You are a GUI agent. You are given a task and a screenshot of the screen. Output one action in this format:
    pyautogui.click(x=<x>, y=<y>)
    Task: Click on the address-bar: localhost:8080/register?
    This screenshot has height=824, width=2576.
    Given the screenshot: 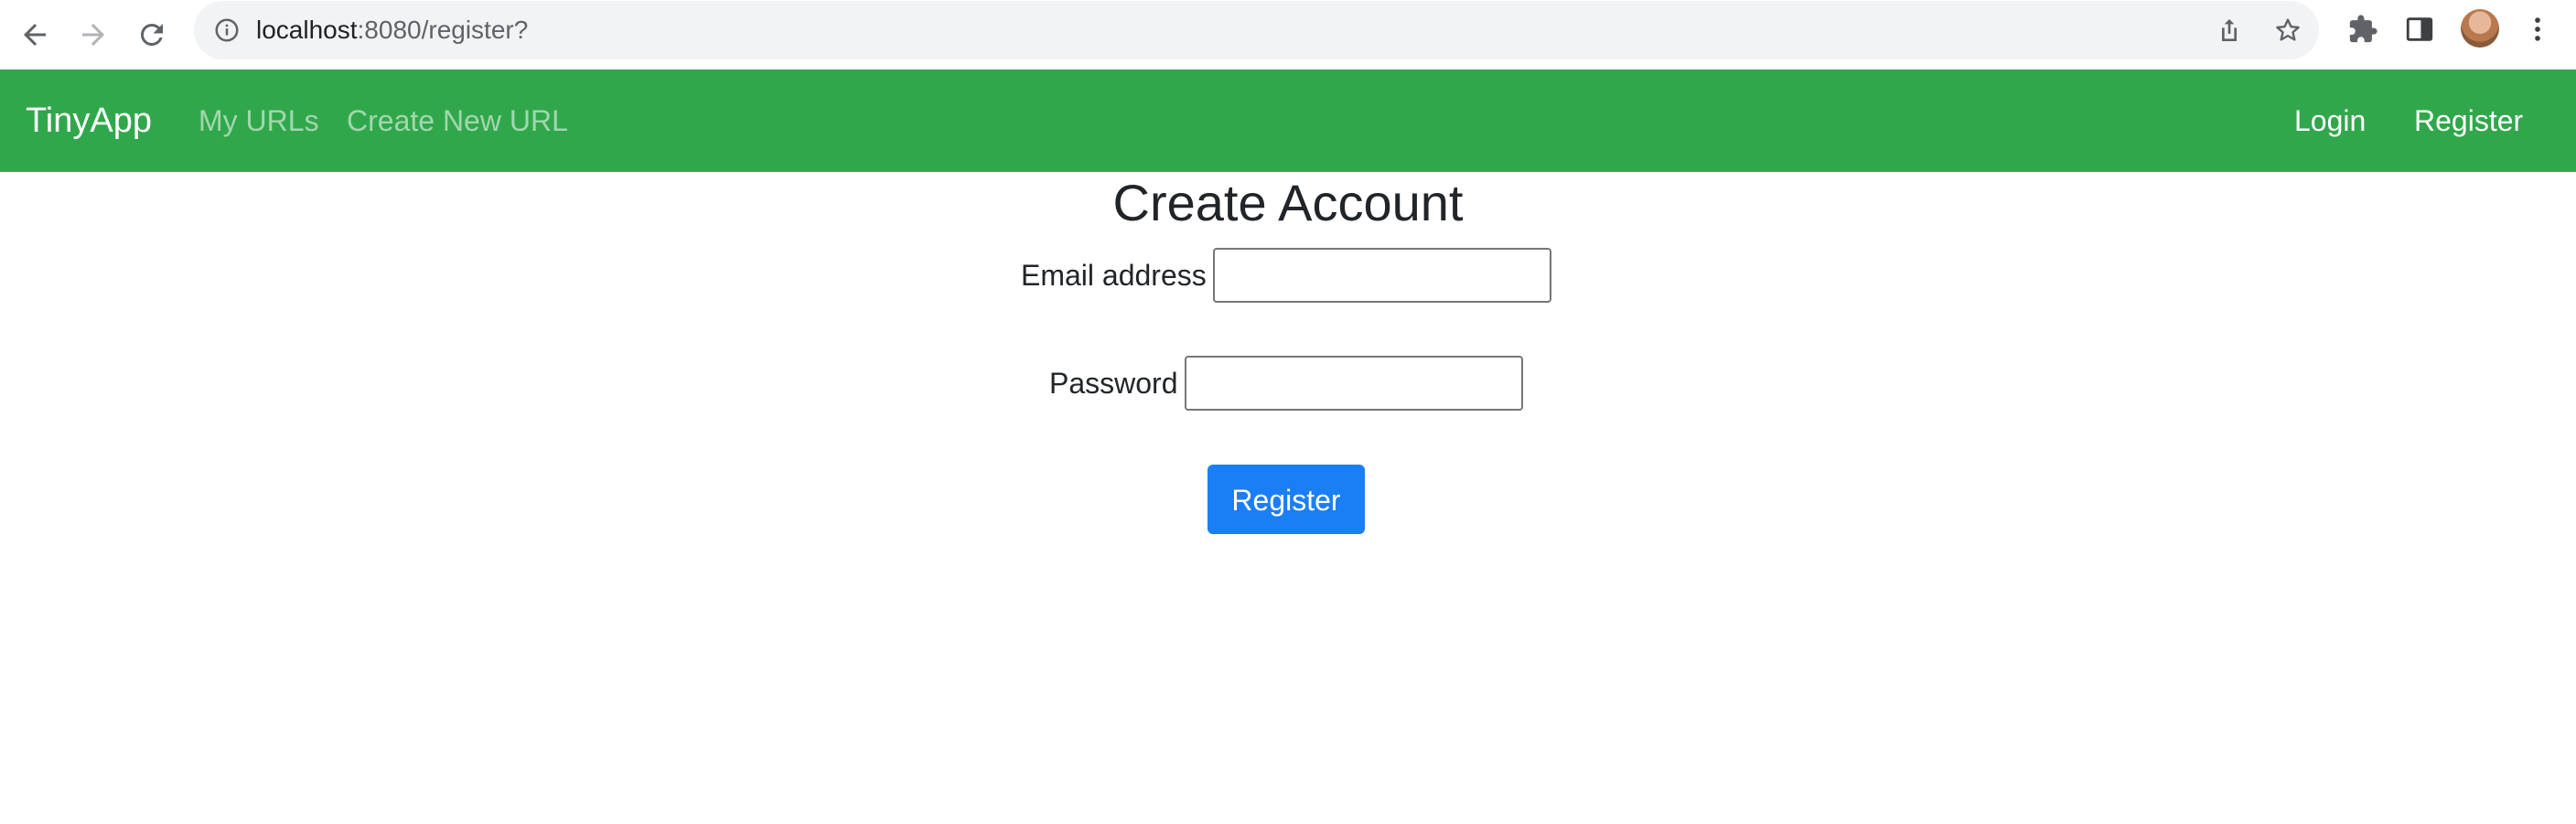 What is the action you would take?
    pyautogui.click(x=1257, y=30)
    